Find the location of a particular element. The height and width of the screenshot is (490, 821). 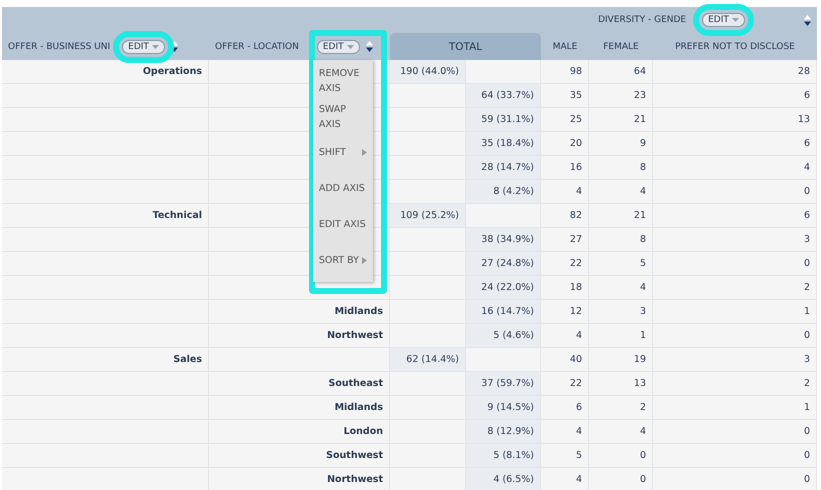

table-cell: 9 is located at coordinates (643, 143).